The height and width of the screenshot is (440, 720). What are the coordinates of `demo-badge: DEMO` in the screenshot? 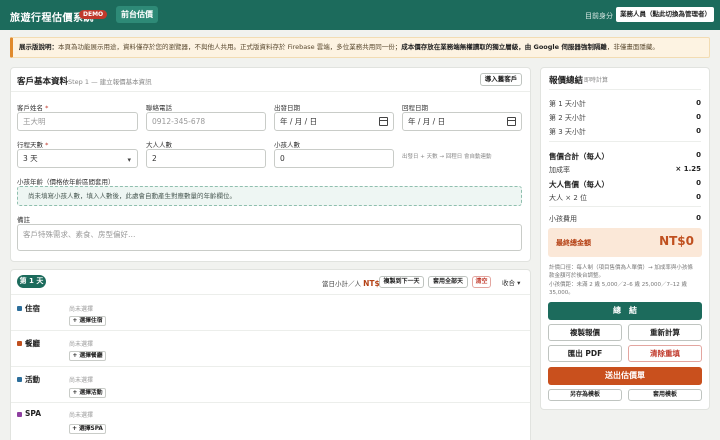 It's located at (93, 14).